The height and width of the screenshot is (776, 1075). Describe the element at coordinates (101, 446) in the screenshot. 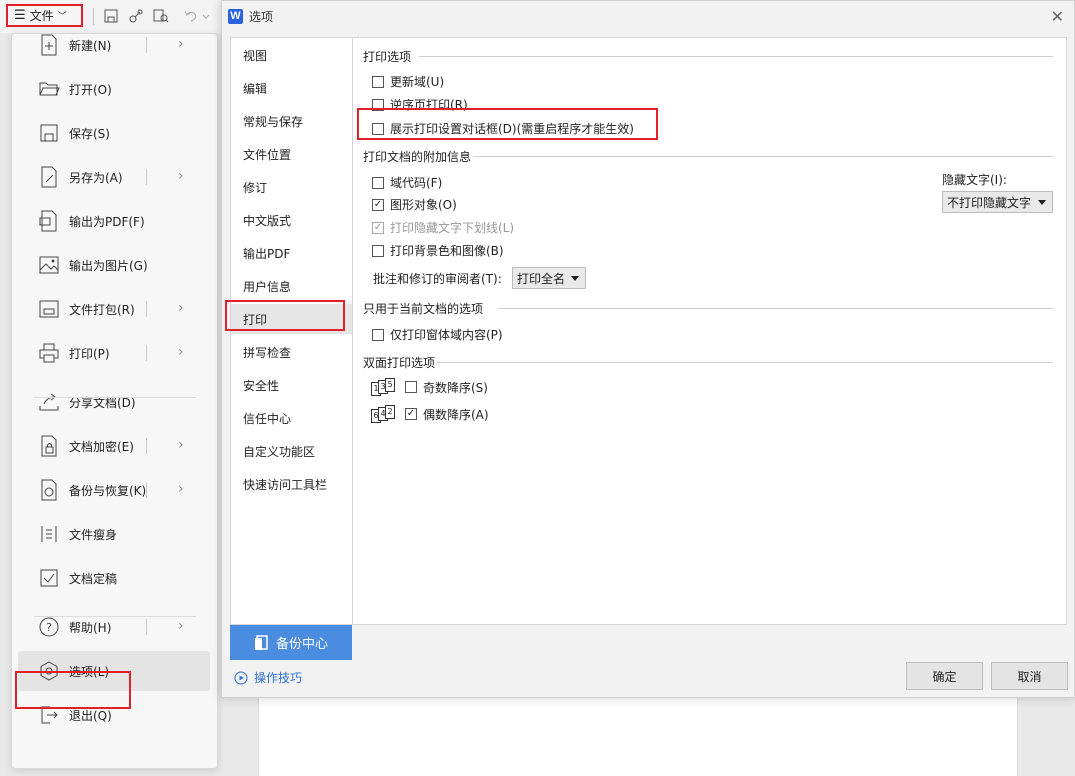

I see `file-menu-item-label: 文档加密(E)` at that location.